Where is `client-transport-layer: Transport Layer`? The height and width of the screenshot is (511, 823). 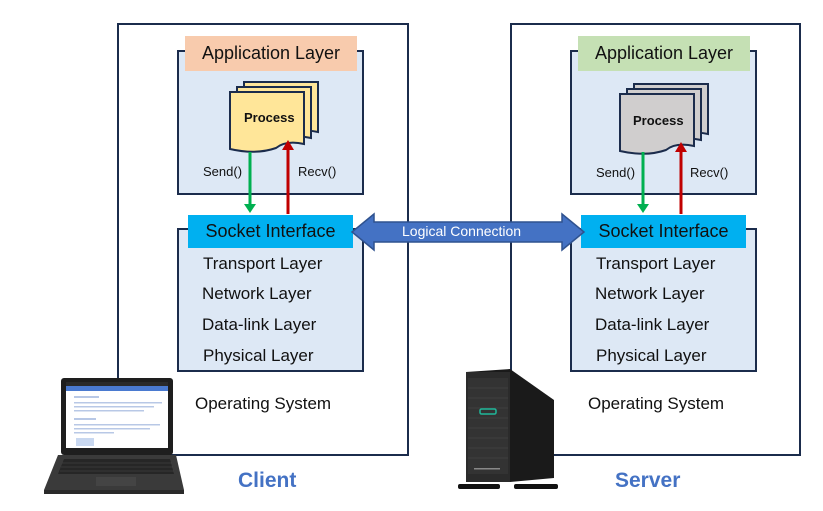
client-transport-layer: Transport Layer is located at coordinates (263, 263).